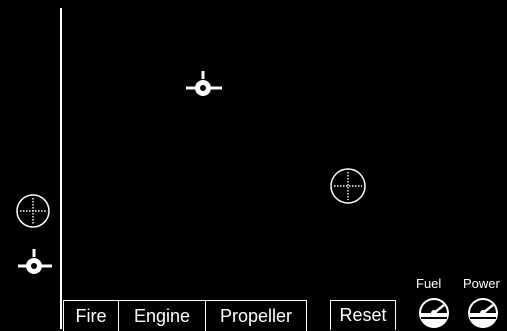 The height and width of the screenshot is (331, 507). What do you see at coordinates (61, 168) in the screenshot?
I see `panel-divider` at bounding box center [61, 168].